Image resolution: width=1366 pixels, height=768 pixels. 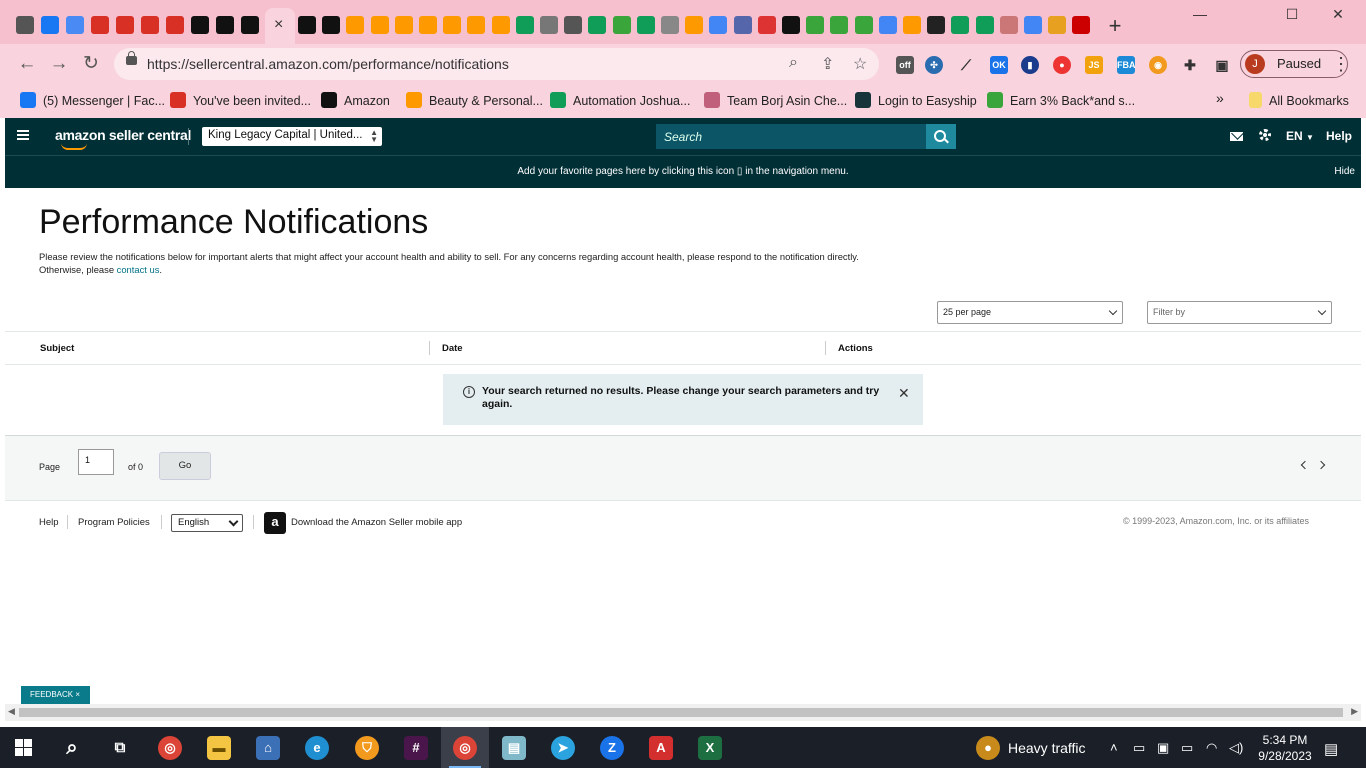 What do you see at coordinates (55, 695) in the screenshot?
I see `feedback-button: FEEDBACK ×` at bounding box center [55, 695].